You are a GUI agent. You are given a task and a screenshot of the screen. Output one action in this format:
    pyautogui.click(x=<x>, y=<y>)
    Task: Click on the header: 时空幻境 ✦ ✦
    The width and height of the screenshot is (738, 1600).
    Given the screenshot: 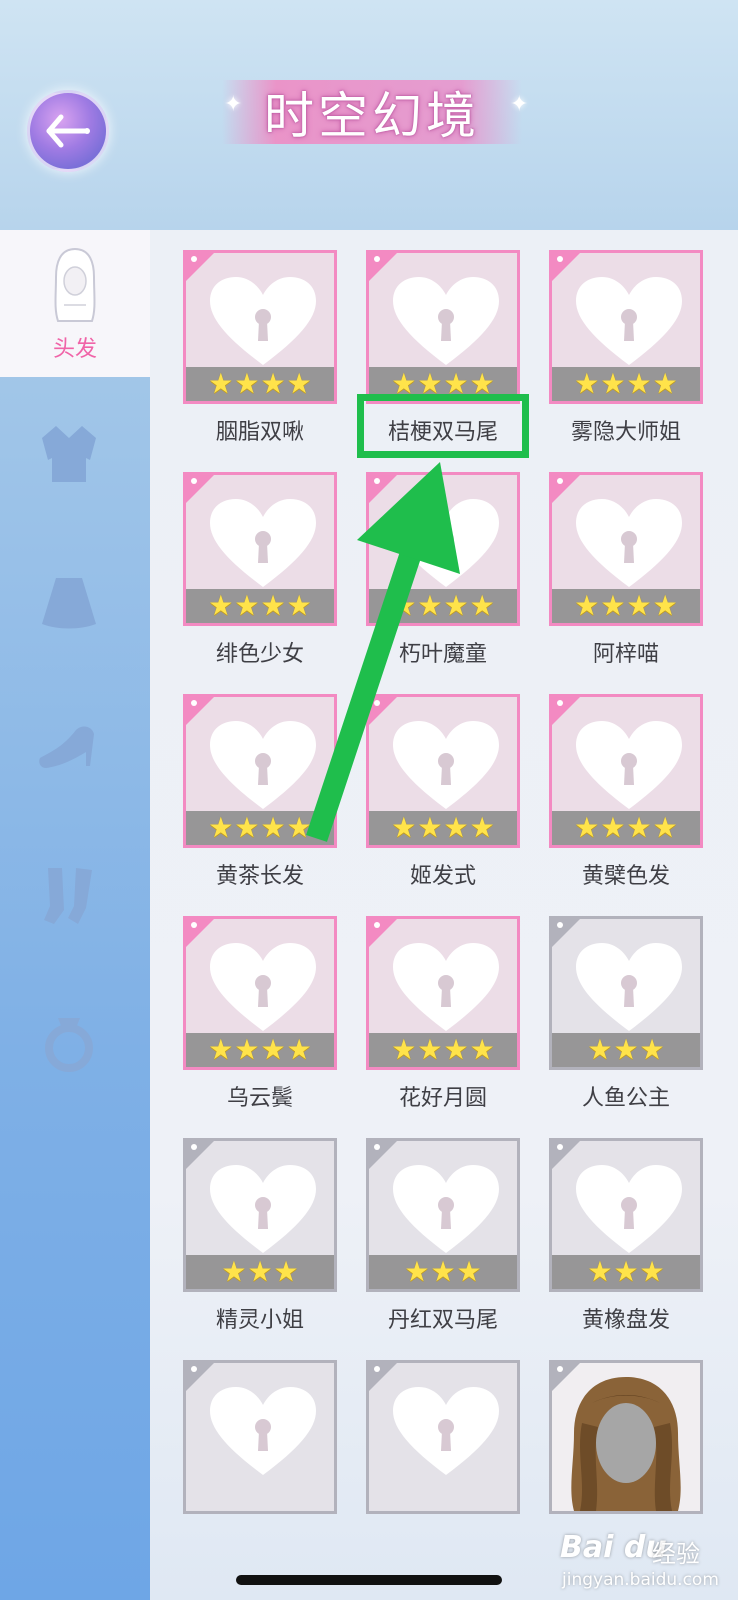 What is the action you would take?
    pyautogui.click(x=369, y=115)
    